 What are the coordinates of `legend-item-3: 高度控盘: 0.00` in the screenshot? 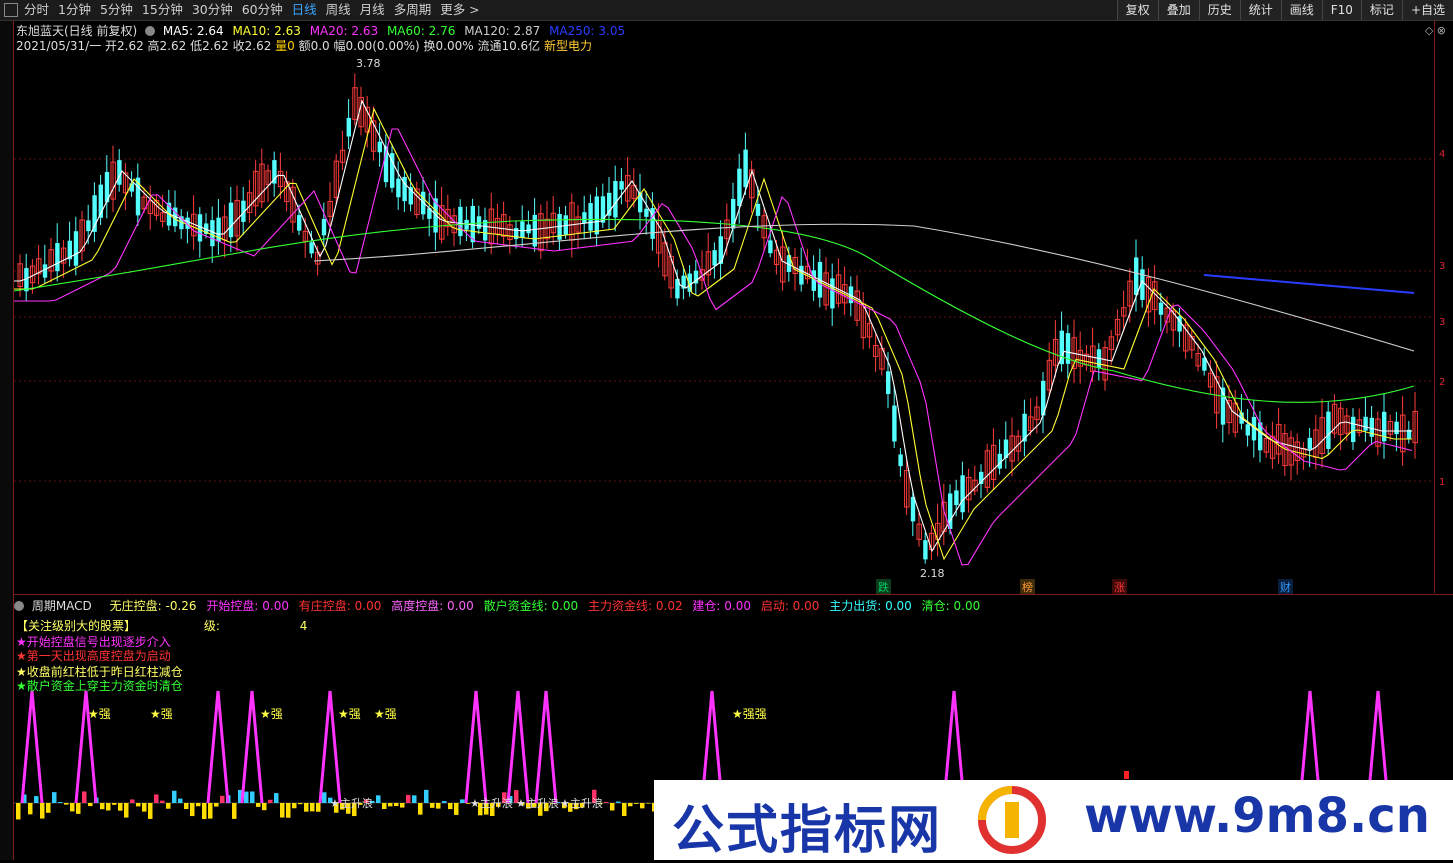 It's located at (432, 606).